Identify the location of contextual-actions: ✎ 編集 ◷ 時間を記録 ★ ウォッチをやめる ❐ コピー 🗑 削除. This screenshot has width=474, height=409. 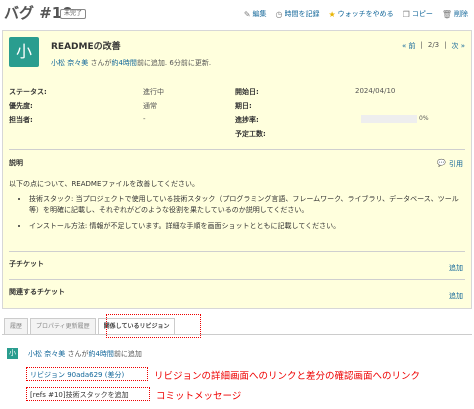
(356, 14).